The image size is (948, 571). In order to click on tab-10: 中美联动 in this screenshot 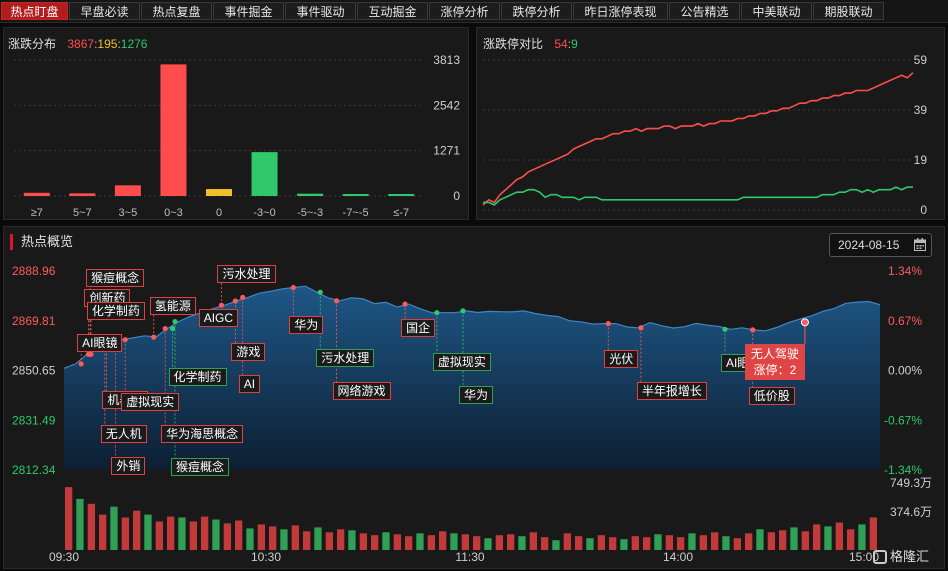, I will do `click(776, 11)`.